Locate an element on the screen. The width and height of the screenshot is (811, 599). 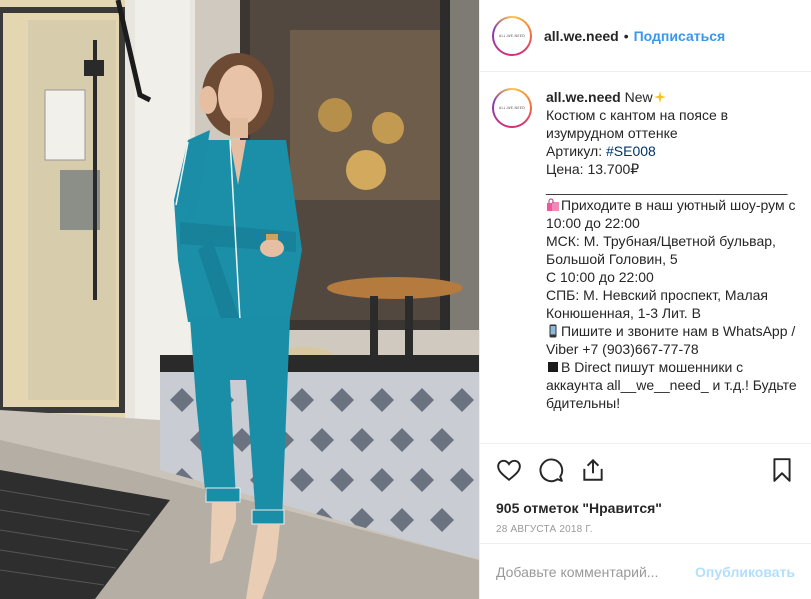
caption-avatar: ALL.WE.NEED is located at coordinates (512, 108).